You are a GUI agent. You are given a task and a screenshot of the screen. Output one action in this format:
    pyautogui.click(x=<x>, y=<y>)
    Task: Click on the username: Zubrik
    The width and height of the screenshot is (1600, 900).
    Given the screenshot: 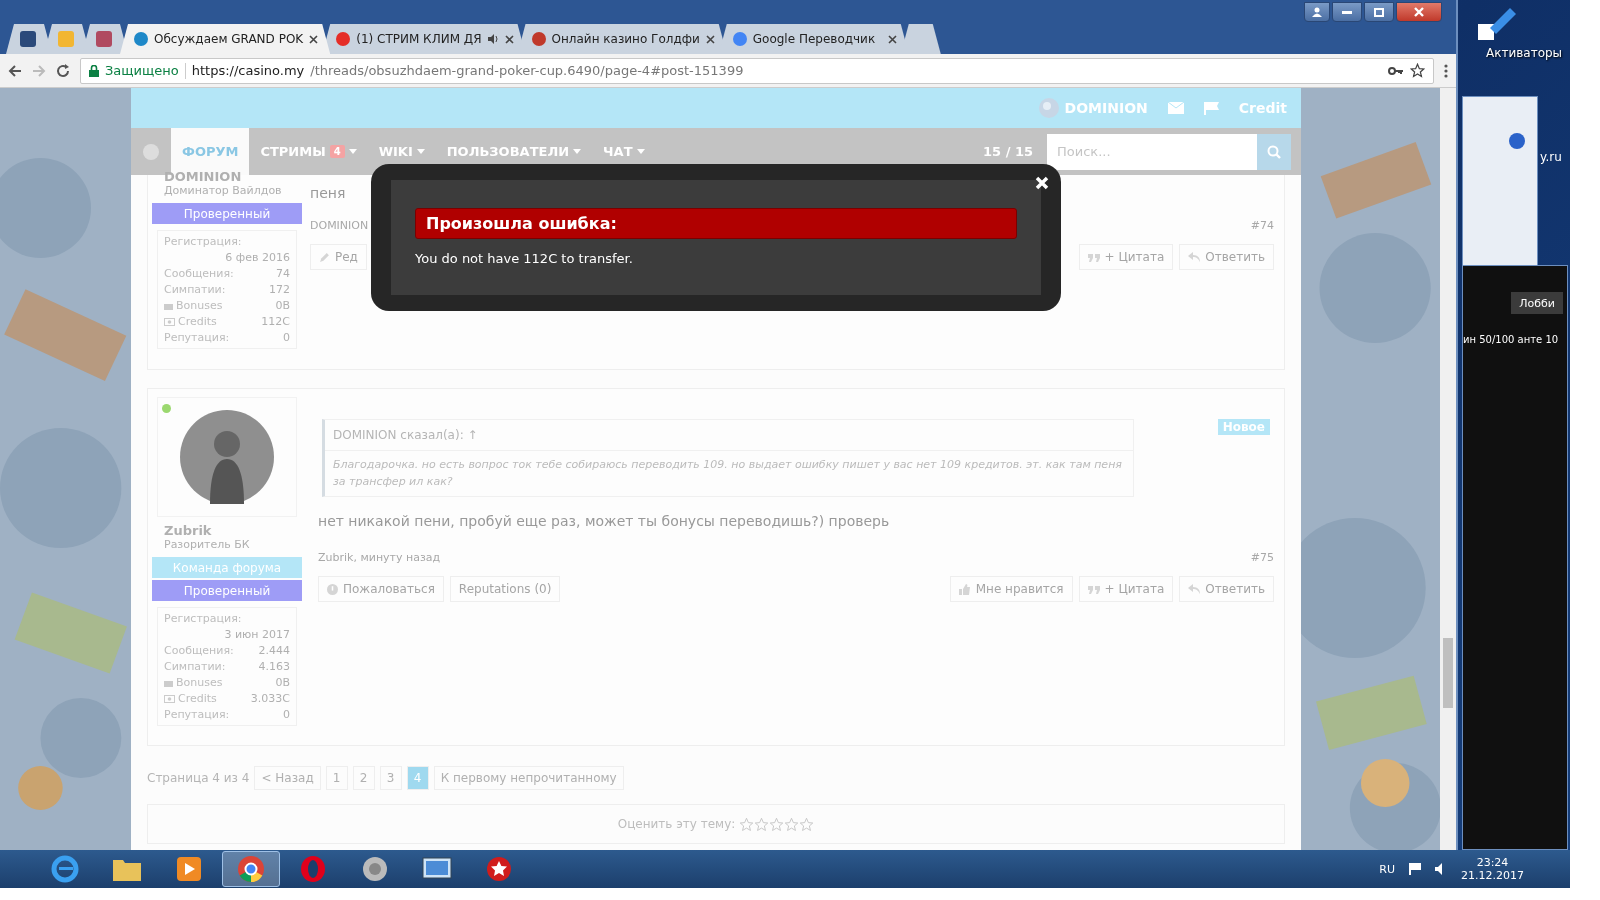 What is the action you would take?
    pyautogui.click(x=227, y=530)
    